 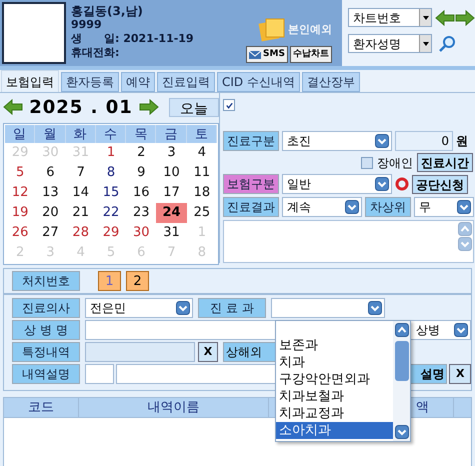 I want to click on calendar-day: 25, so click(x=201, y=213).